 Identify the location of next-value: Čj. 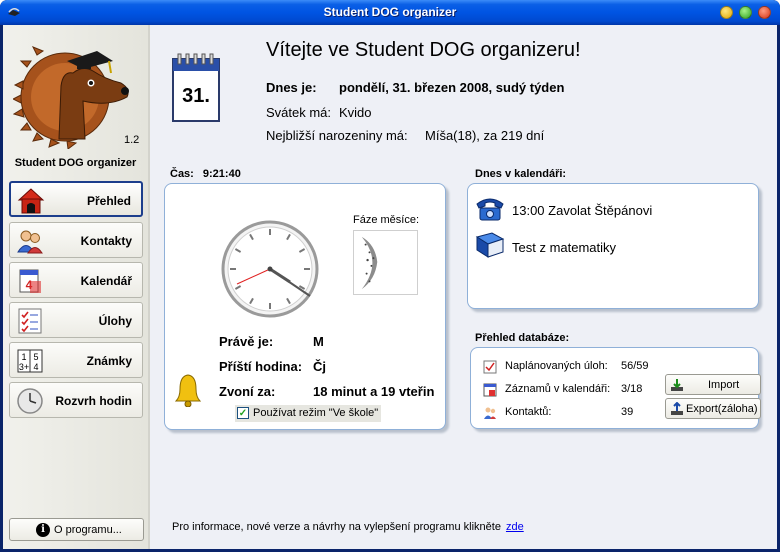
(319, 366).